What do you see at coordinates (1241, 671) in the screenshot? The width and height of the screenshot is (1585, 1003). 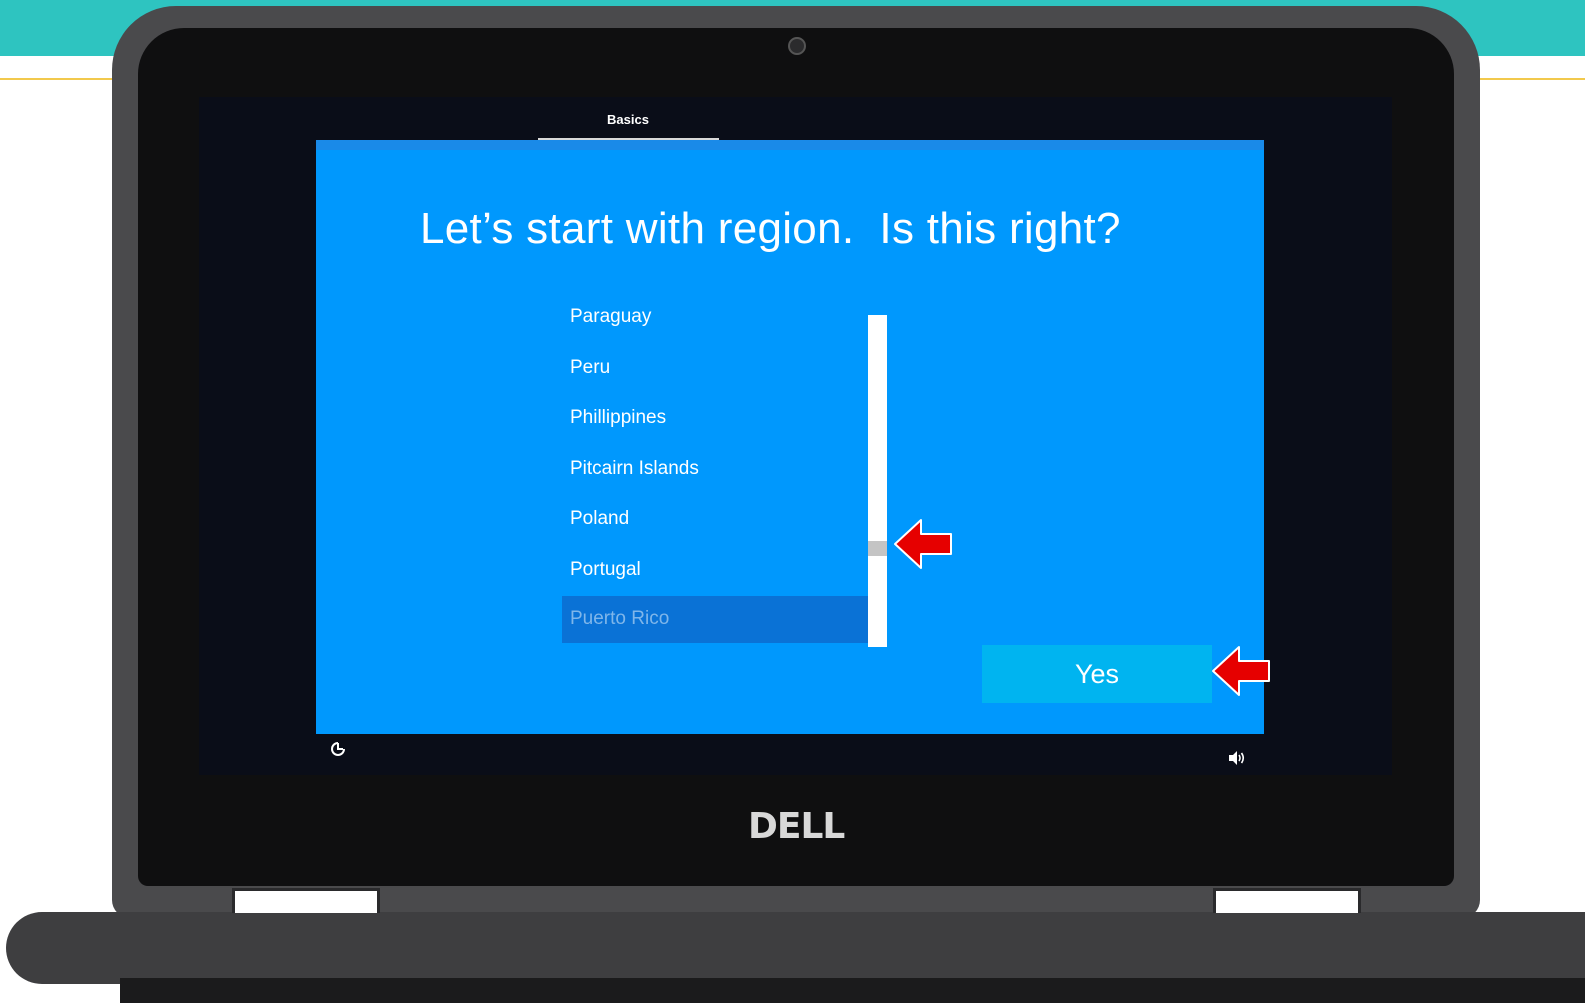 I see `yes-pointer-arrow-icon` at bounding box center [1241, 671].